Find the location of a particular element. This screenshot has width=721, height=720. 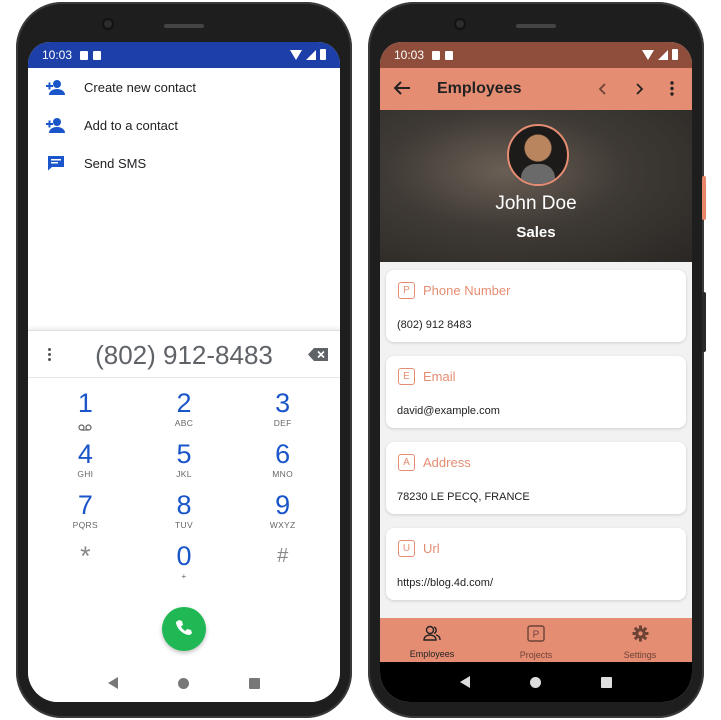

more-options-icon is located at coordinates (672, 91).